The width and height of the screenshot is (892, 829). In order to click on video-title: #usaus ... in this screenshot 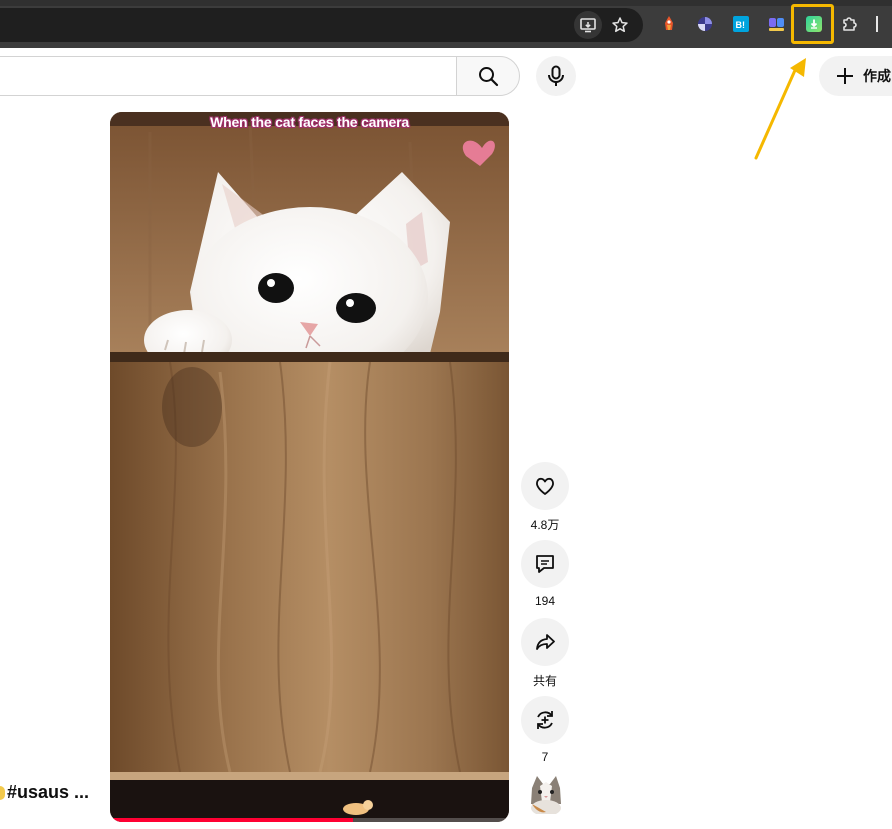, I will do `click(48, 792)`.